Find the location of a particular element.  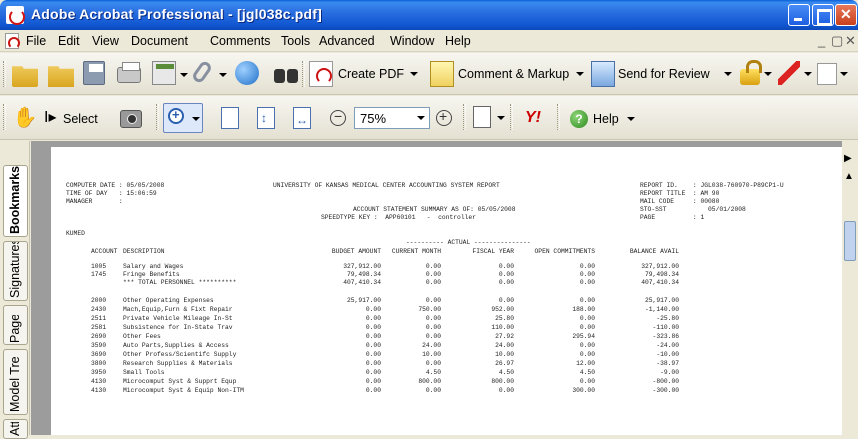

menu-view: View is located at coordinates (105, 41).